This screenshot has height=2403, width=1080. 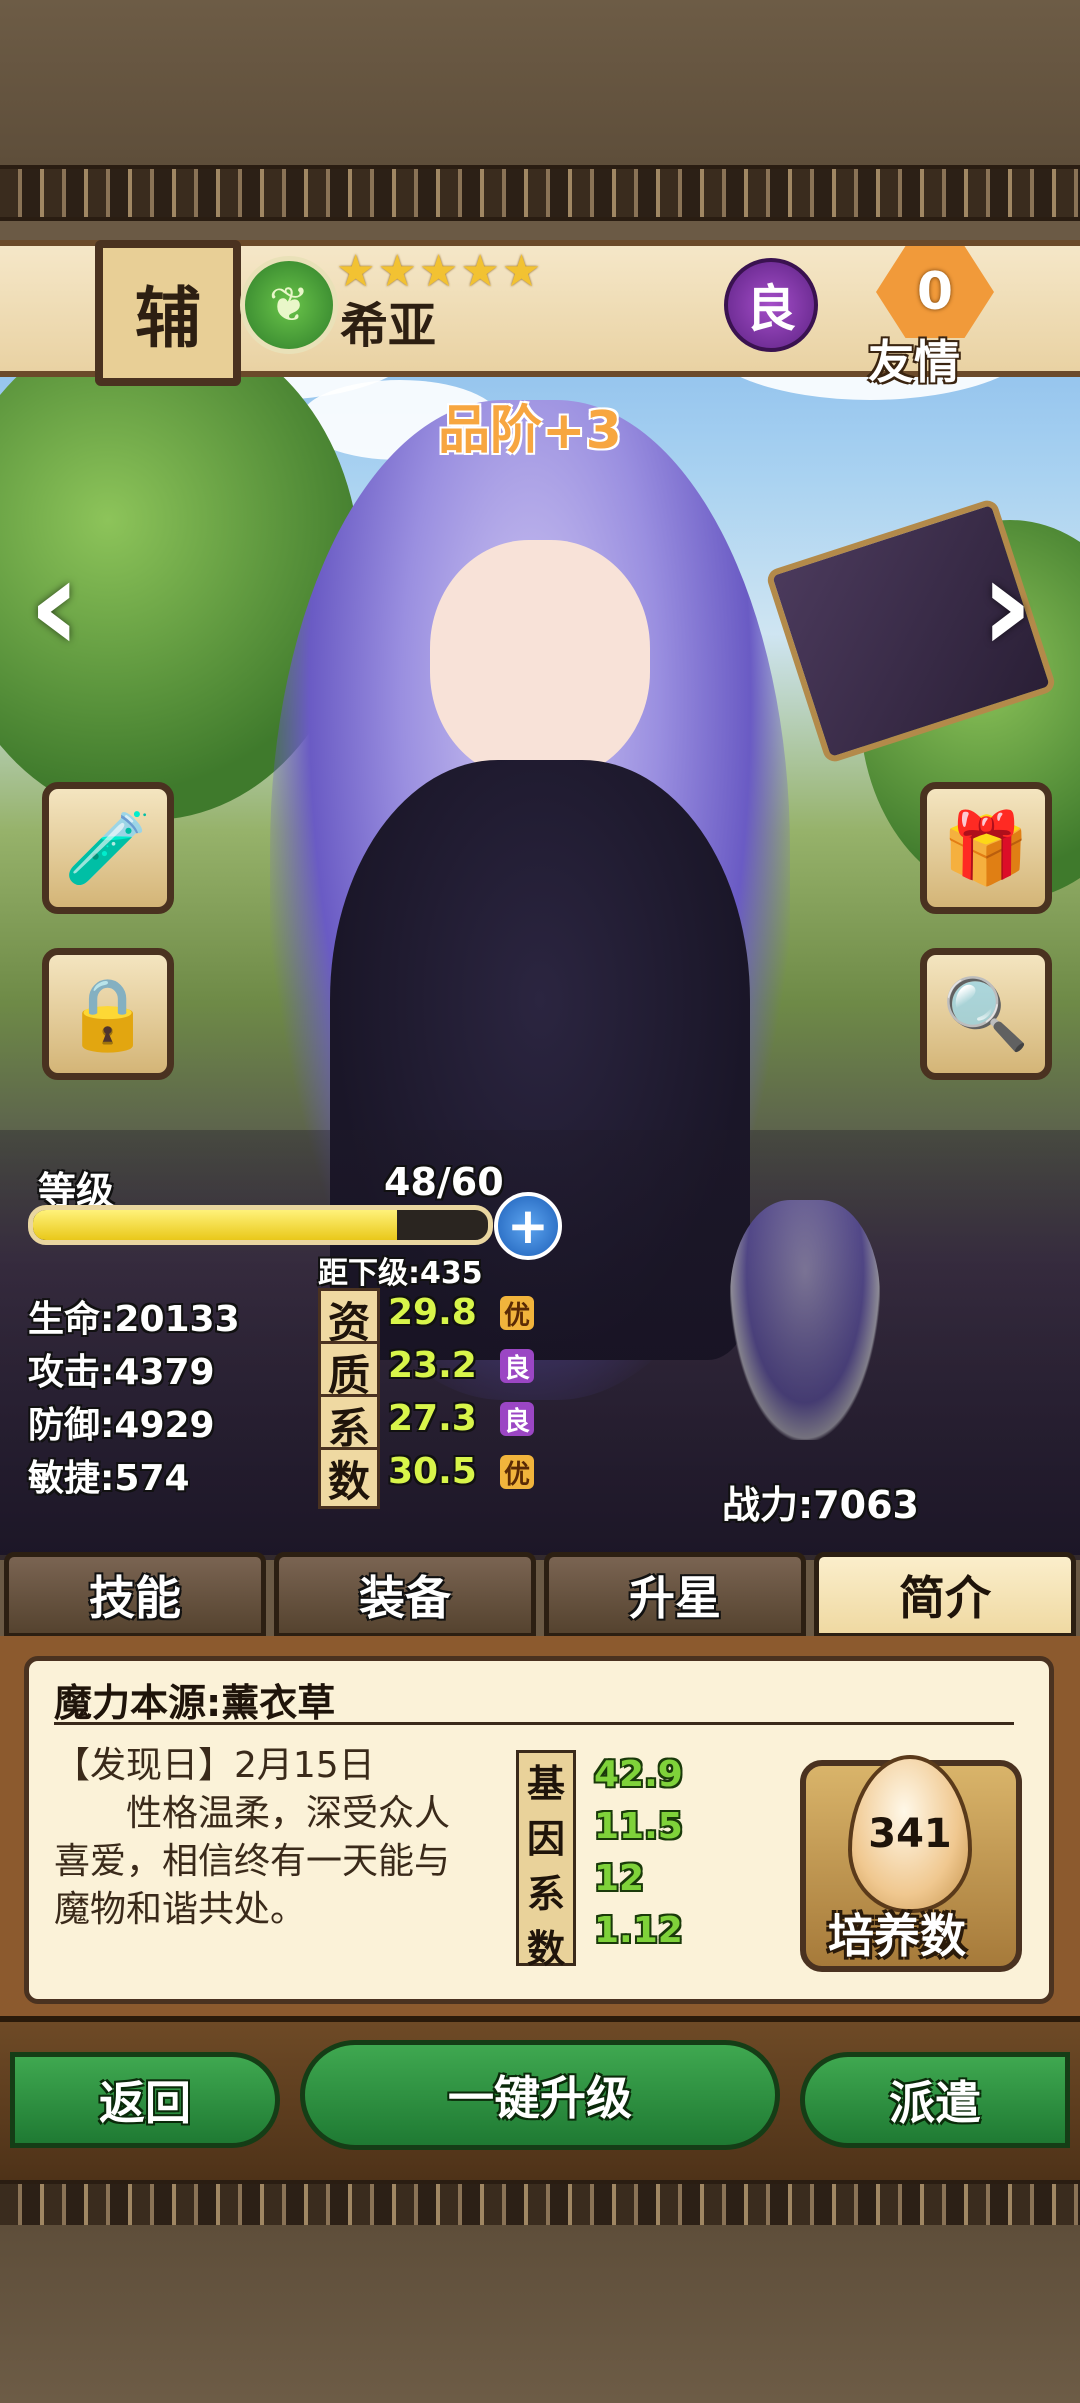 I want to click on back-button: 返回, so click(x=145, y=2100).